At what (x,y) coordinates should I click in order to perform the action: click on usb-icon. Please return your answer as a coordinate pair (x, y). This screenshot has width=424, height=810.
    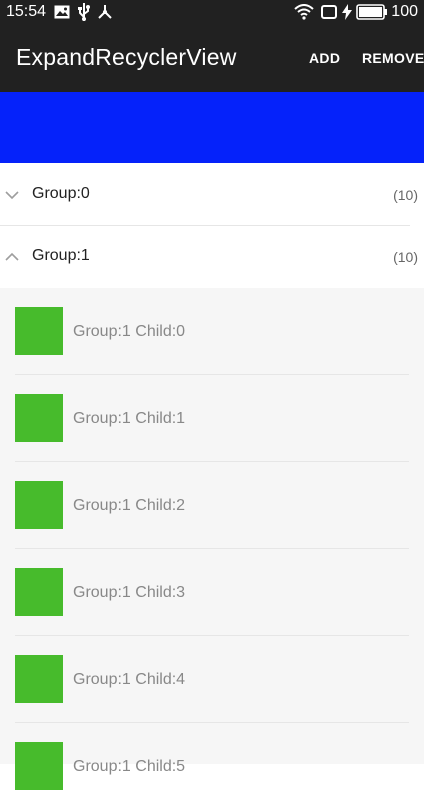
    Looking at the image, I should click on (84, 12).